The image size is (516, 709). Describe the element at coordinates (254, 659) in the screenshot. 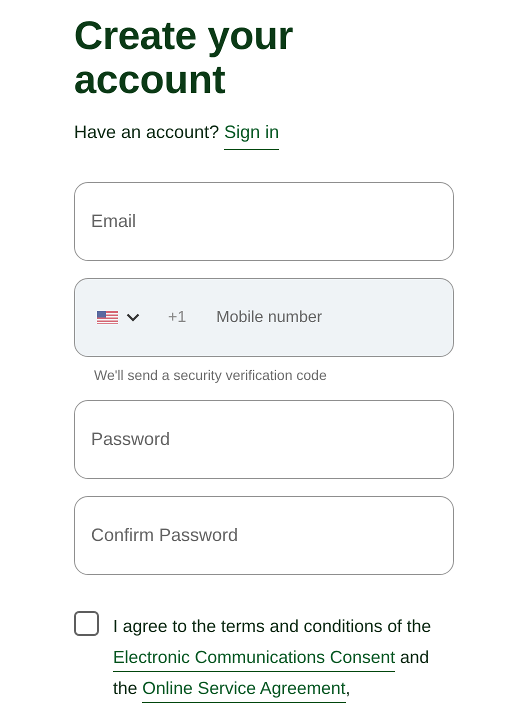

I see `agreement-link: Electronic Communications Consent` at that location.